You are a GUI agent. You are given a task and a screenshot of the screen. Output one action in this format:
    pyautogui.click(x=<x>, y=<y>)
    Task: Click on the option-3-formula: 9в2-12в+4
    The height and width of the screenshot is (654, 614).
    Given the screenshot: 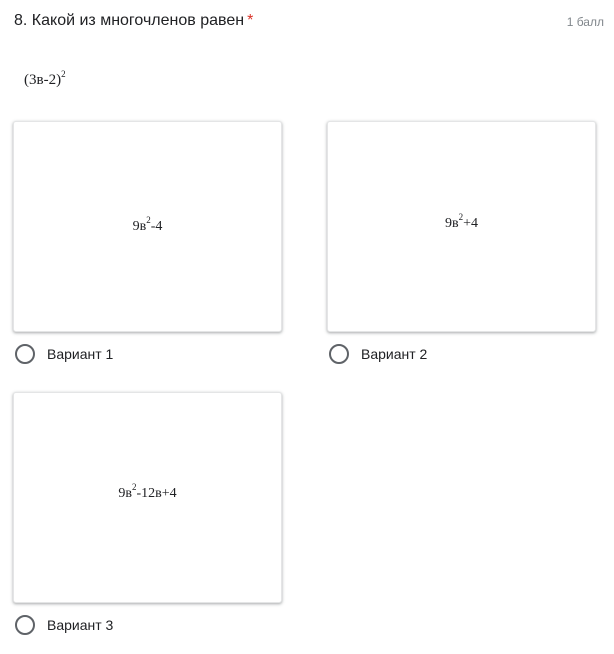 What is the action you would take?
    pyautogui.click(x=147, y=492)
    